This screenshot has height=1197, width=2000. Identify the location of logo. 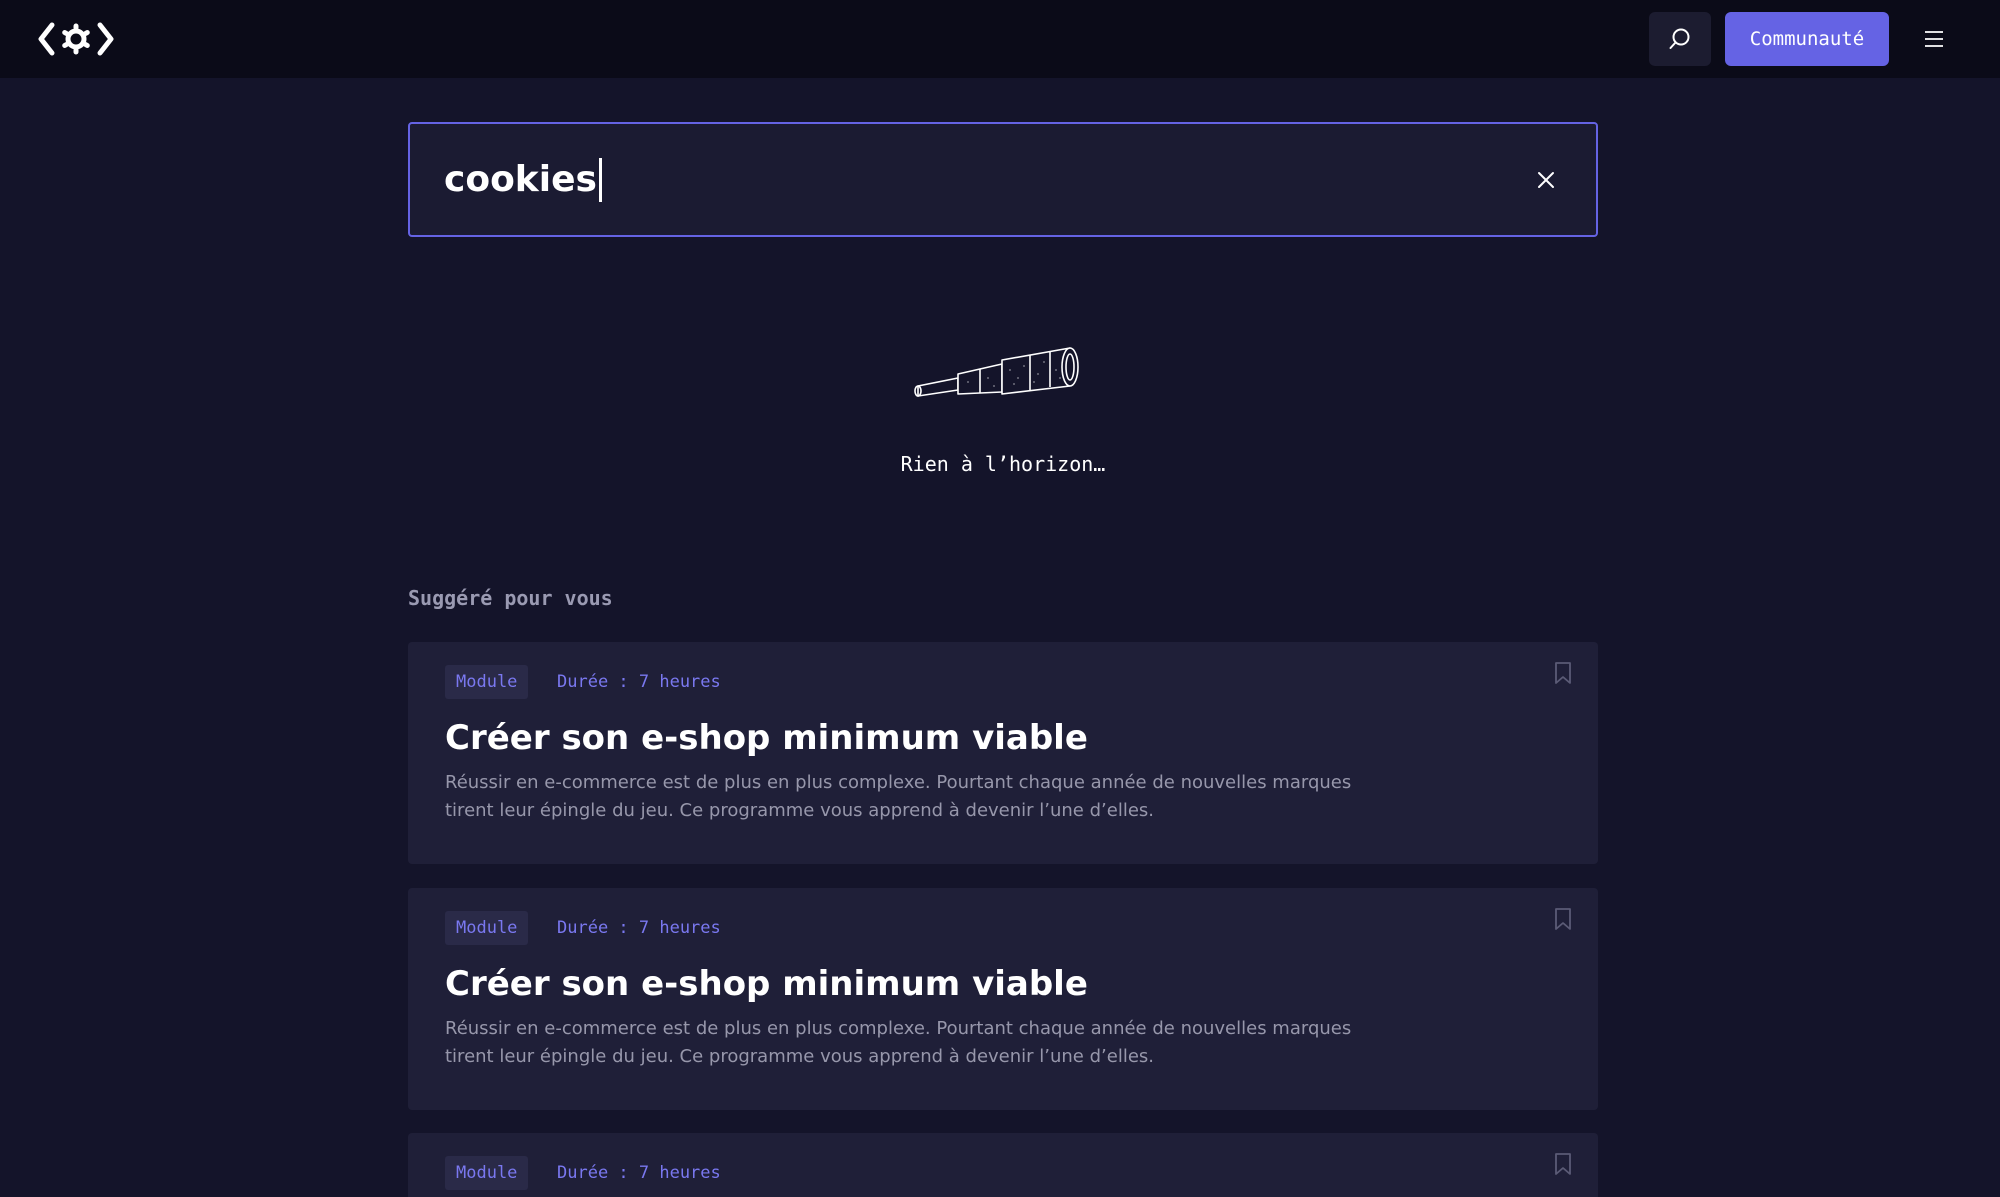
(76, 39).